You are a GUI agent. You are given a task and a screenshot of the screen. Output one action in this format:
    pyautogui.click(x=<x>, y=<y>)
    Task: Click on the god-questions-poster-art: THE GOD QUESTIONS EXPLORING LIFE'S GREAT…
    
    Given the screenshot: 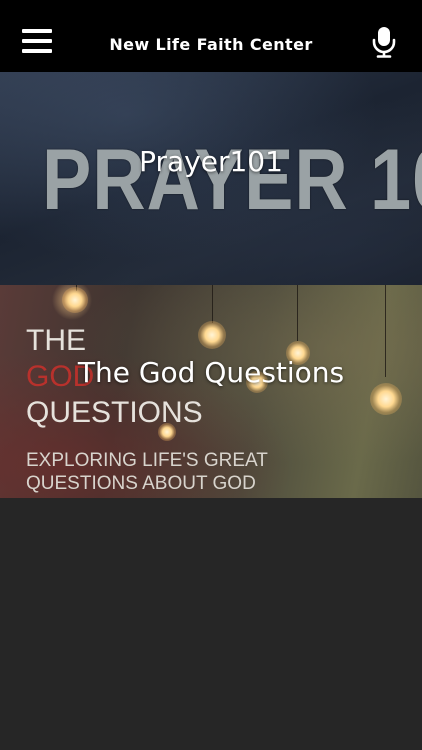 What is the action you would take?
    pyautogui.click(x=147, y=409)
    